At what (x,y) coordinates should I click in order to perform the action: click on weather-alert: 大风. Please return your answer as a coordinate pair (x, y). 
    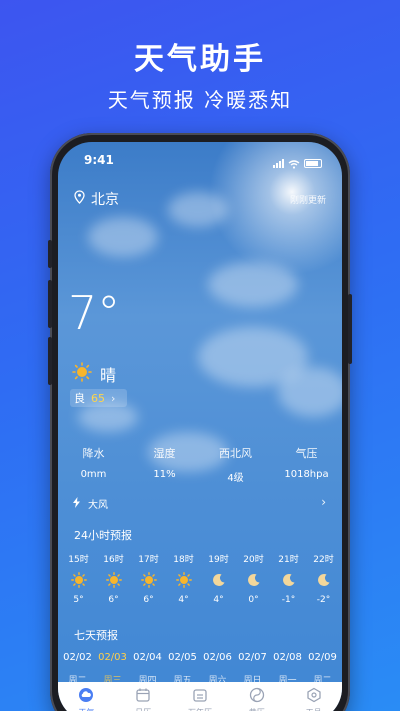
    Looking at the image, I should click on (90, 503).